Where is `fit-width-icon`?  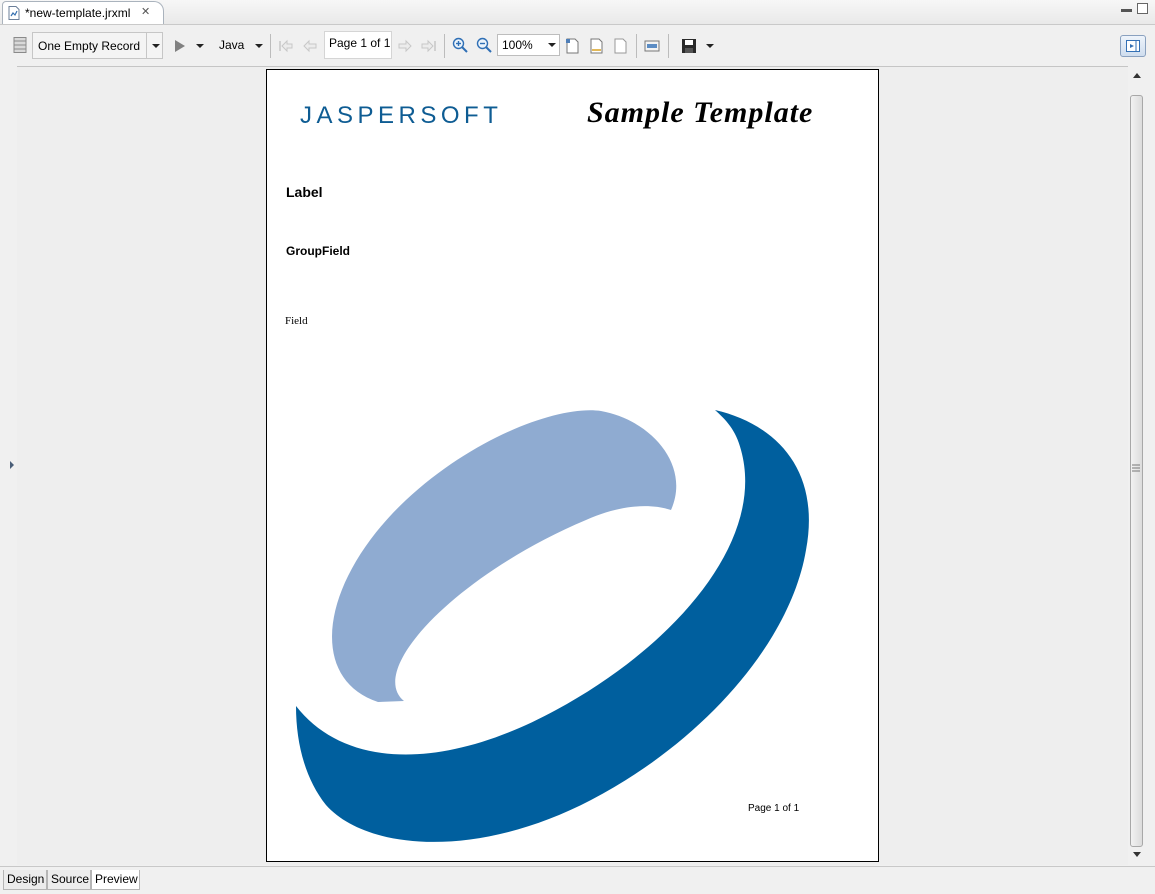
fit-width-icon is located at coordinates (596, 46).